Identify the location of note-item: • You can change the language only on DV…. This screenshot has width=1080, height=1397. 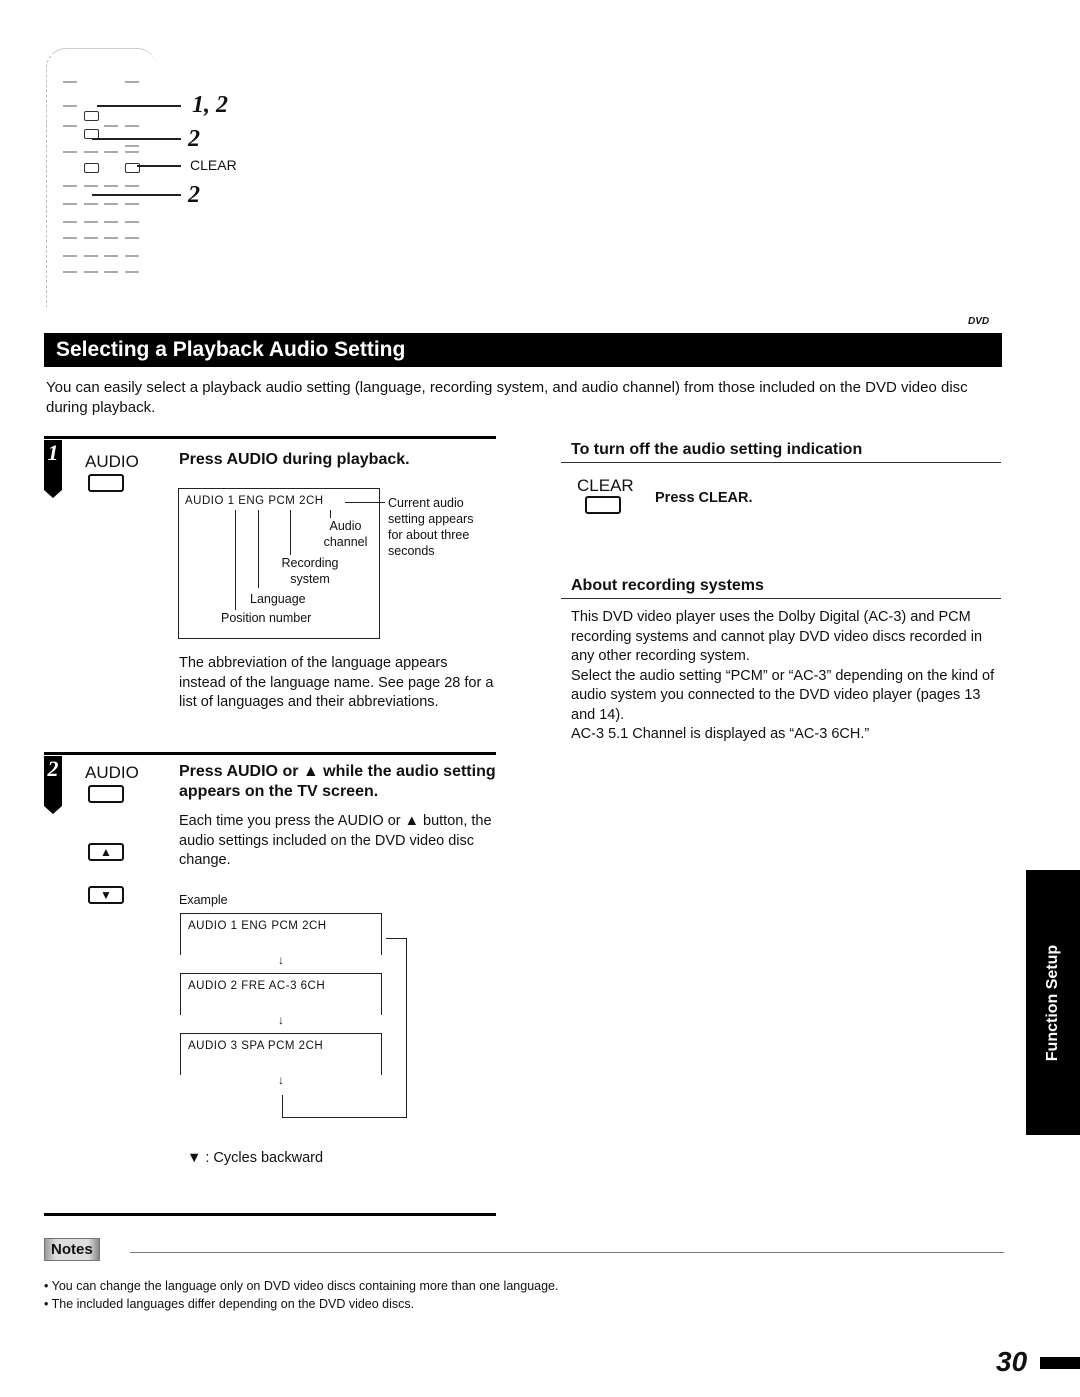
(301, 1286).